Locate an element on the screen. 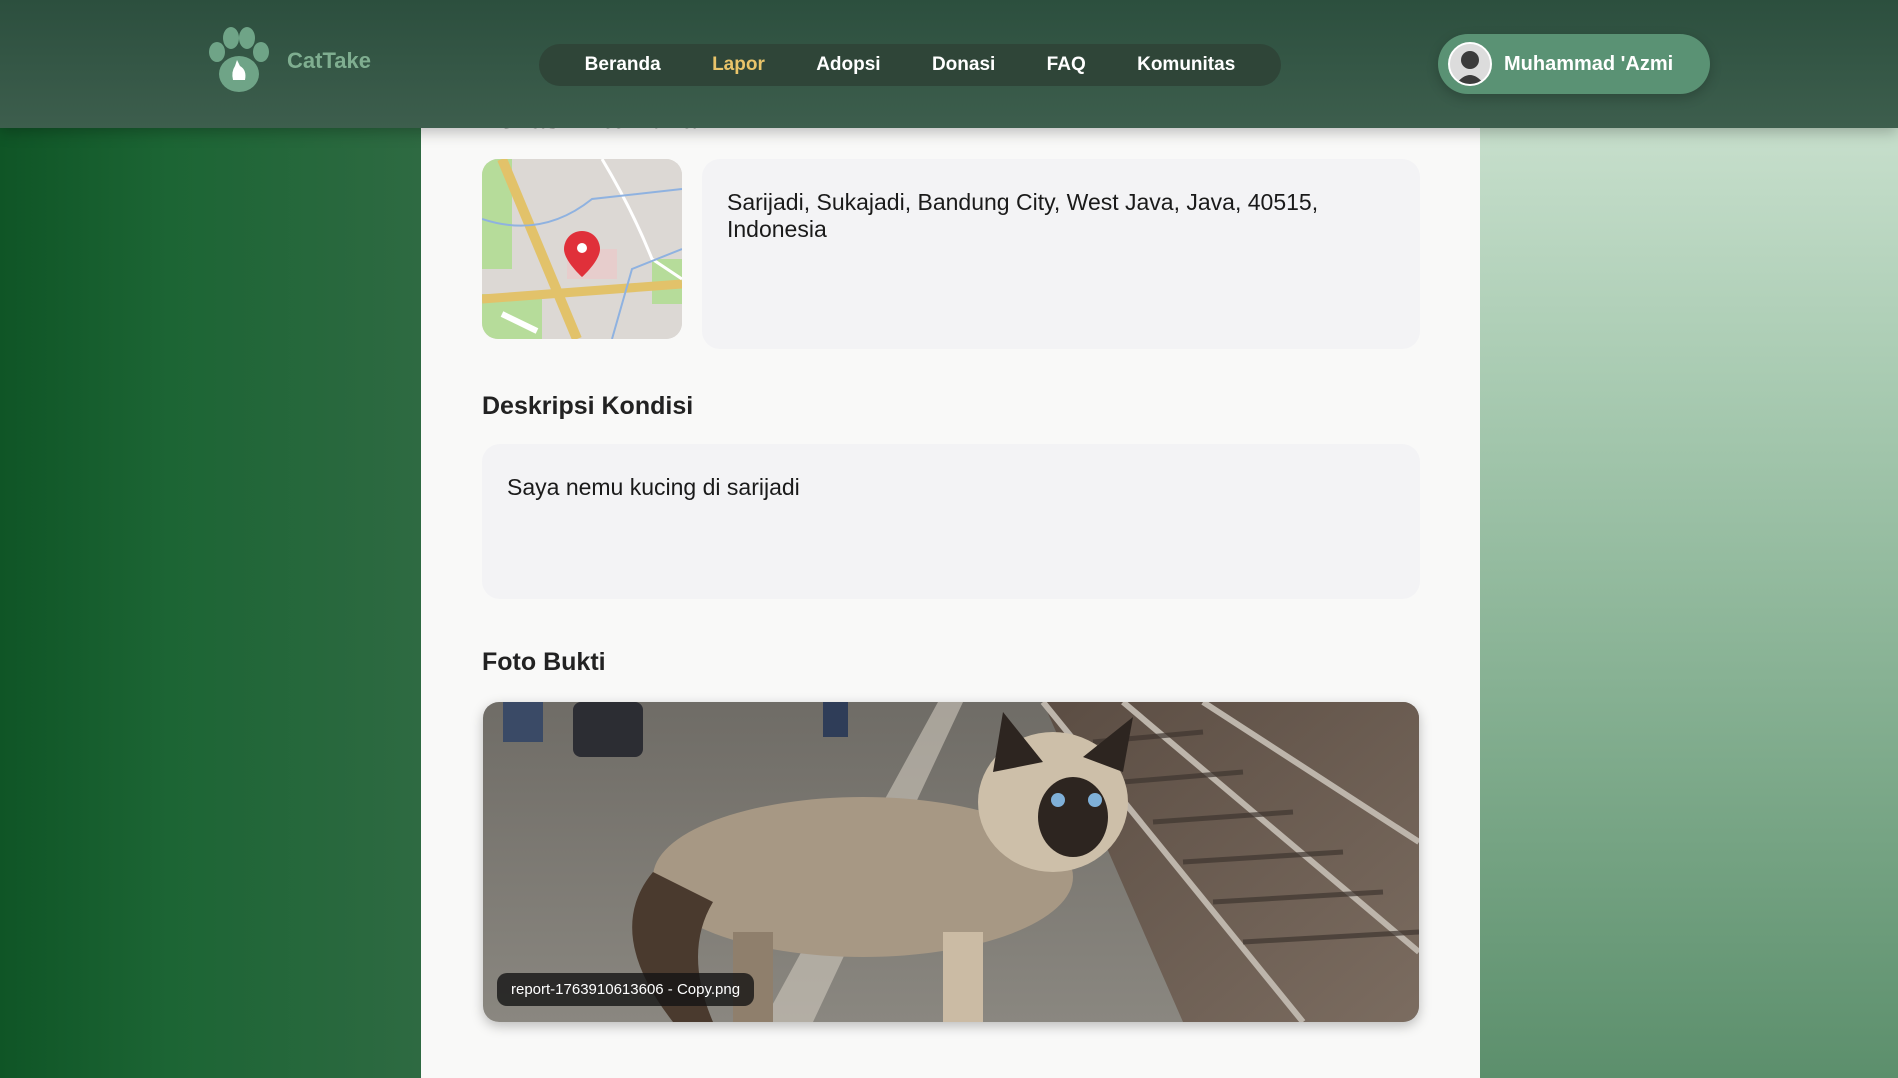  brand-logo: CatTake is located at coordinates (287, 61).